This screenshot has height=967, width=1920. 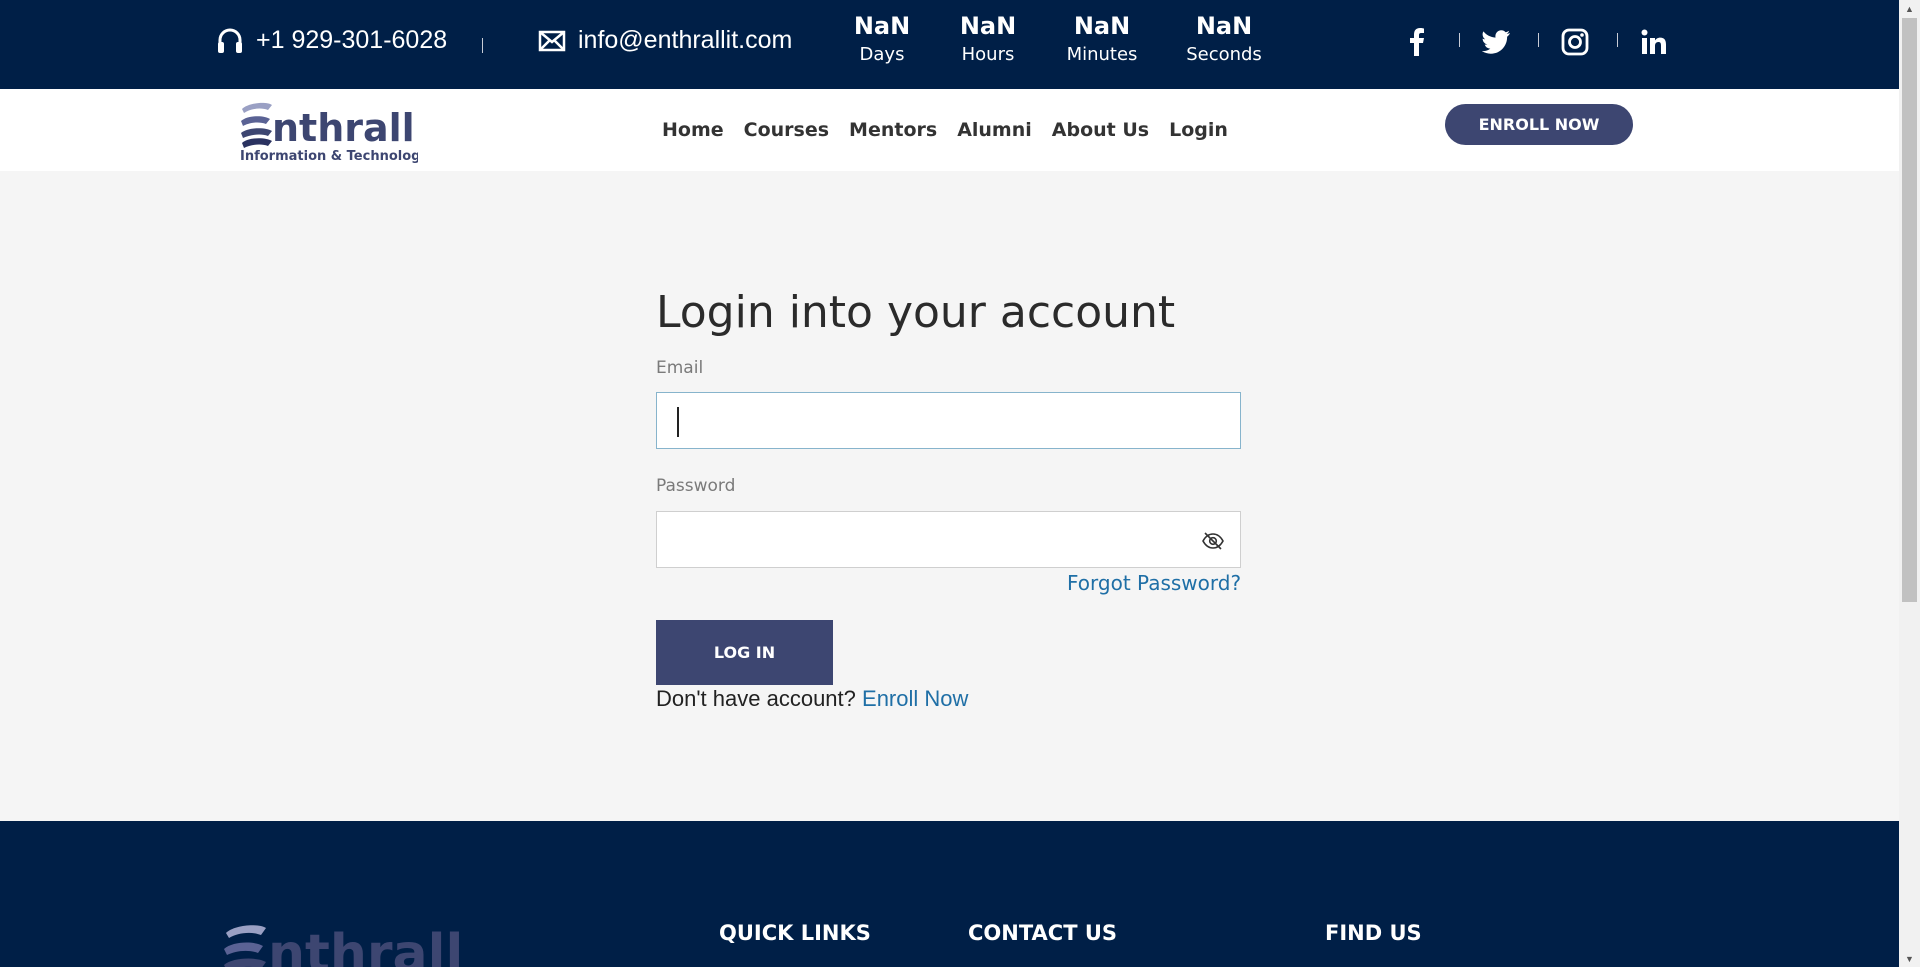 What do you see at coordinates (949, 894) in the screenshot?
I see `footer: nthrall QUICK LINKS CONTACT US FIND US` at bounding box center [949, 894].